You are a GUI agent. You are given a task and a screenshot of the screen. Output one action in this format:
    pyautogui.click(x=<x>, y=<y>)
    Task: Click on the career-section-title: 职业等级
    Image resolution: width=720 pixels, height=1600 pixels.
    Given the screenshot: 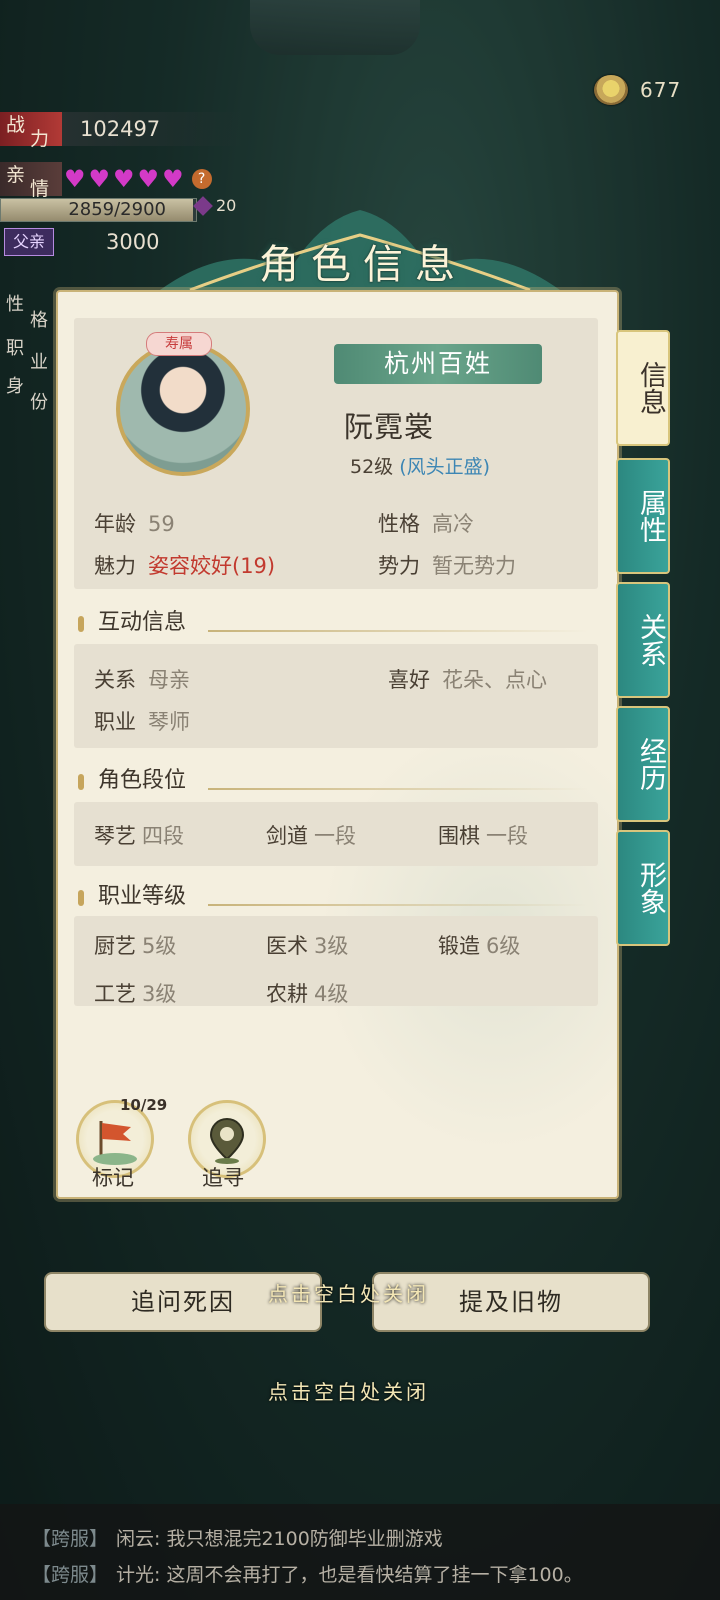 What is the action you would take?
    pyautogui.click(x=132, y=897)
    